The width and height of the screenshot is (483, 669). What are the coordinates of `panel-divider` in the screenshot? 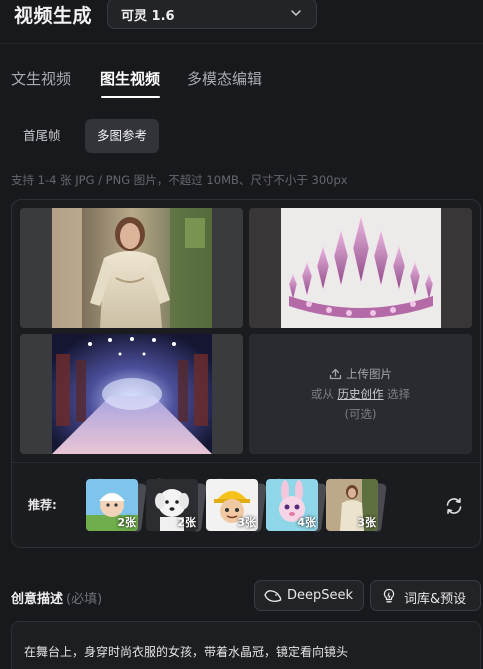 It's located at (246, 462).